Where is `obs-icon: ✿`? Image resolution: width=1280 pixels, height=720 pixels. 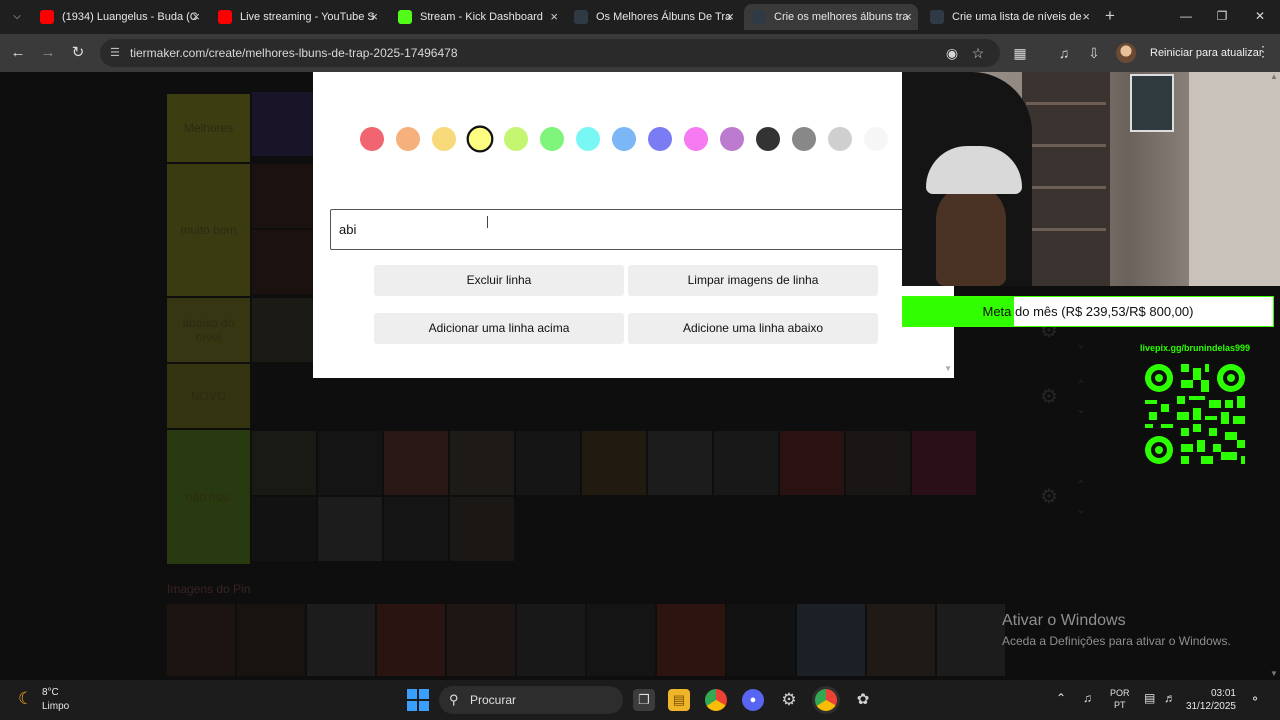 obs-icon: ✿ is located at coordinates (863, 700).